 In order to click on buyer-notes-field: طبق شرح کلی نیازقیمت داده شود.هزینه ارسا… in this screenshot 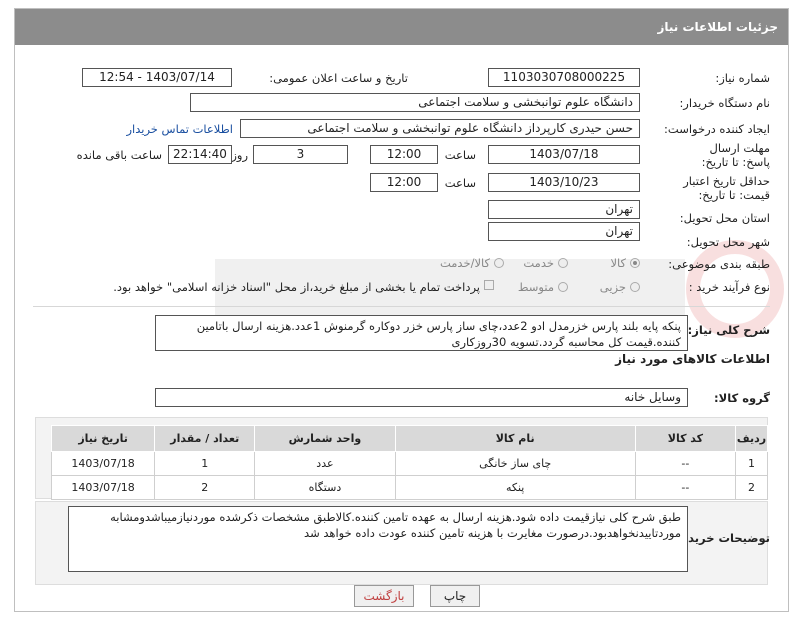, I will do `click(378, 539)`.